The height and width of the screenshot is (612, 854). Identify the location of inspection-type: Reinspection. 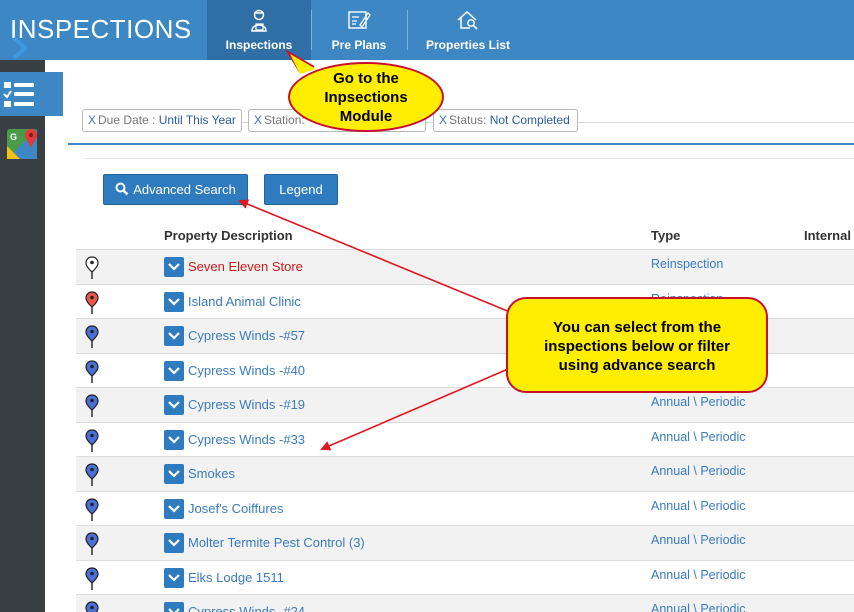
(687, 264).